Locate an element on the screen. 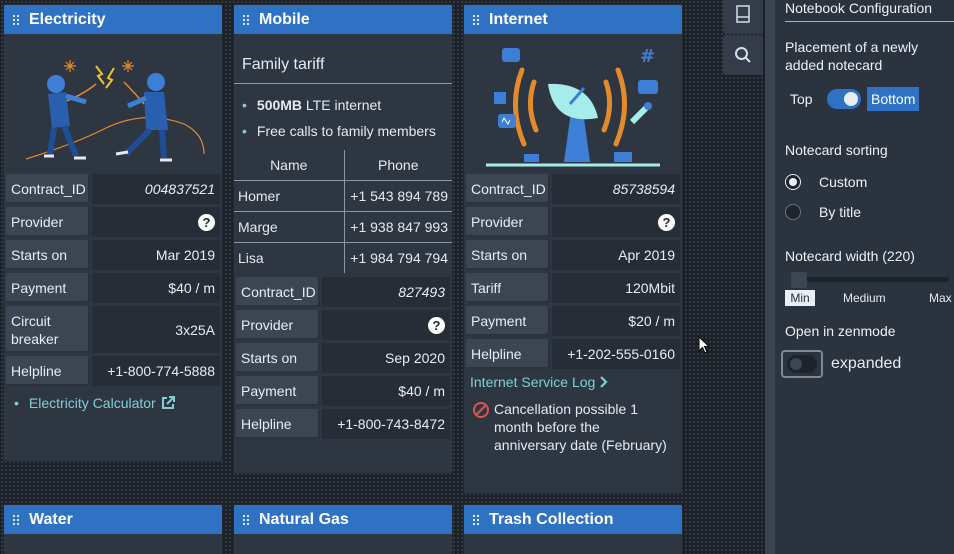 The width and height of the screenshot is (954, 554). document-button is located at coordinates (743, 17).